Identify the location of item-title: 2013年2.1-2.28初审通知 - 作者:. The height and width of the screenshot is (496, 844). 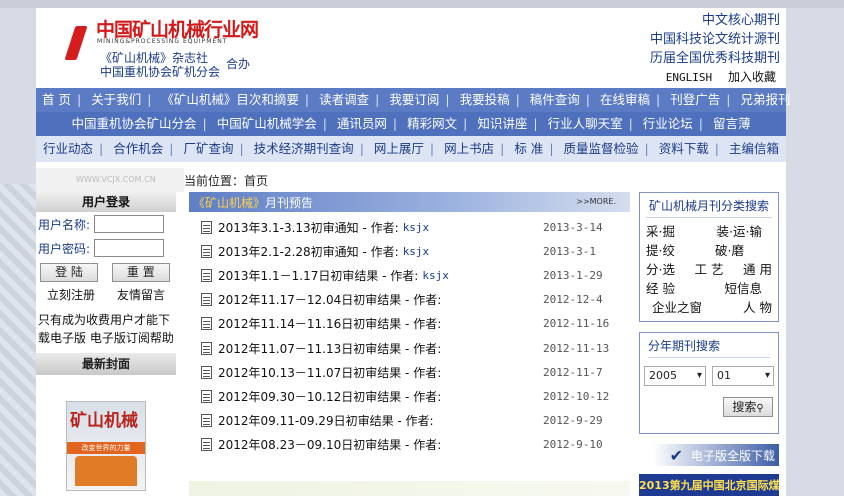
(308, 251).